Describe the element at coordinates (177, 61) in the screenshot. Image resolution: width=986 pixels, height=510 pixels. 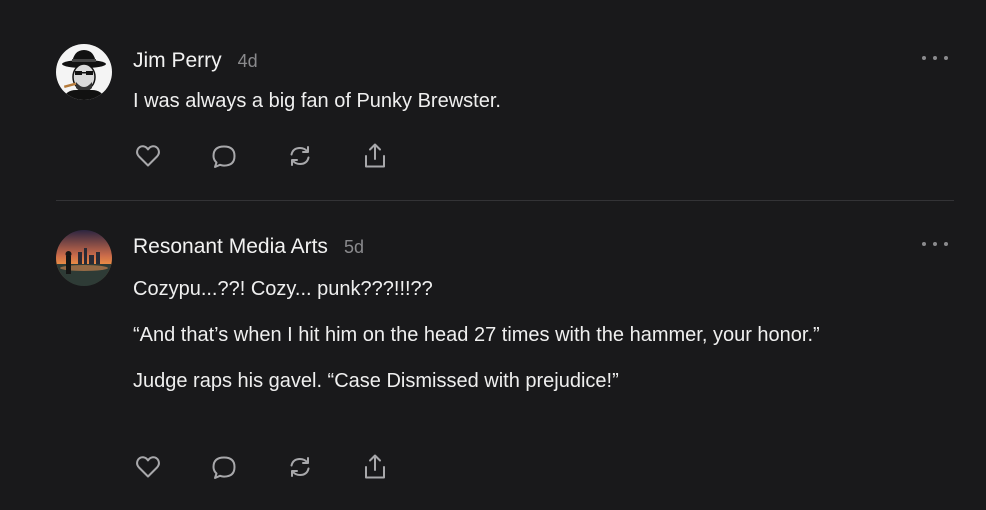
I see `author-name: Jim Perry` at that location.